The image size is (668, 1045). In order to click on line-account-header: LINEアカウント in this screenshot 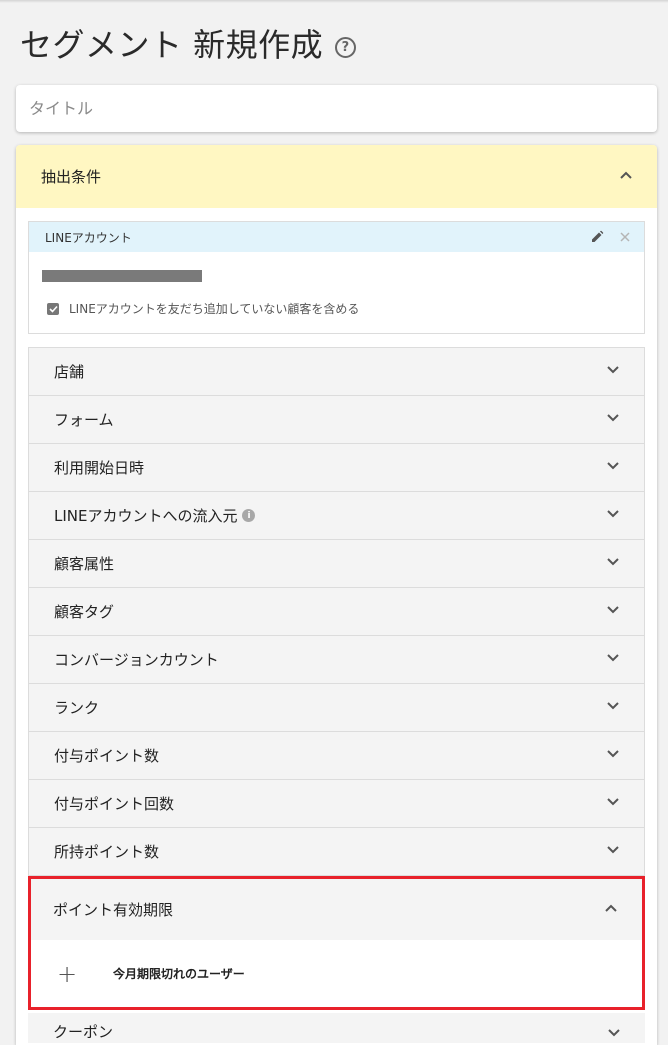, I will do `click(336, 237)`.